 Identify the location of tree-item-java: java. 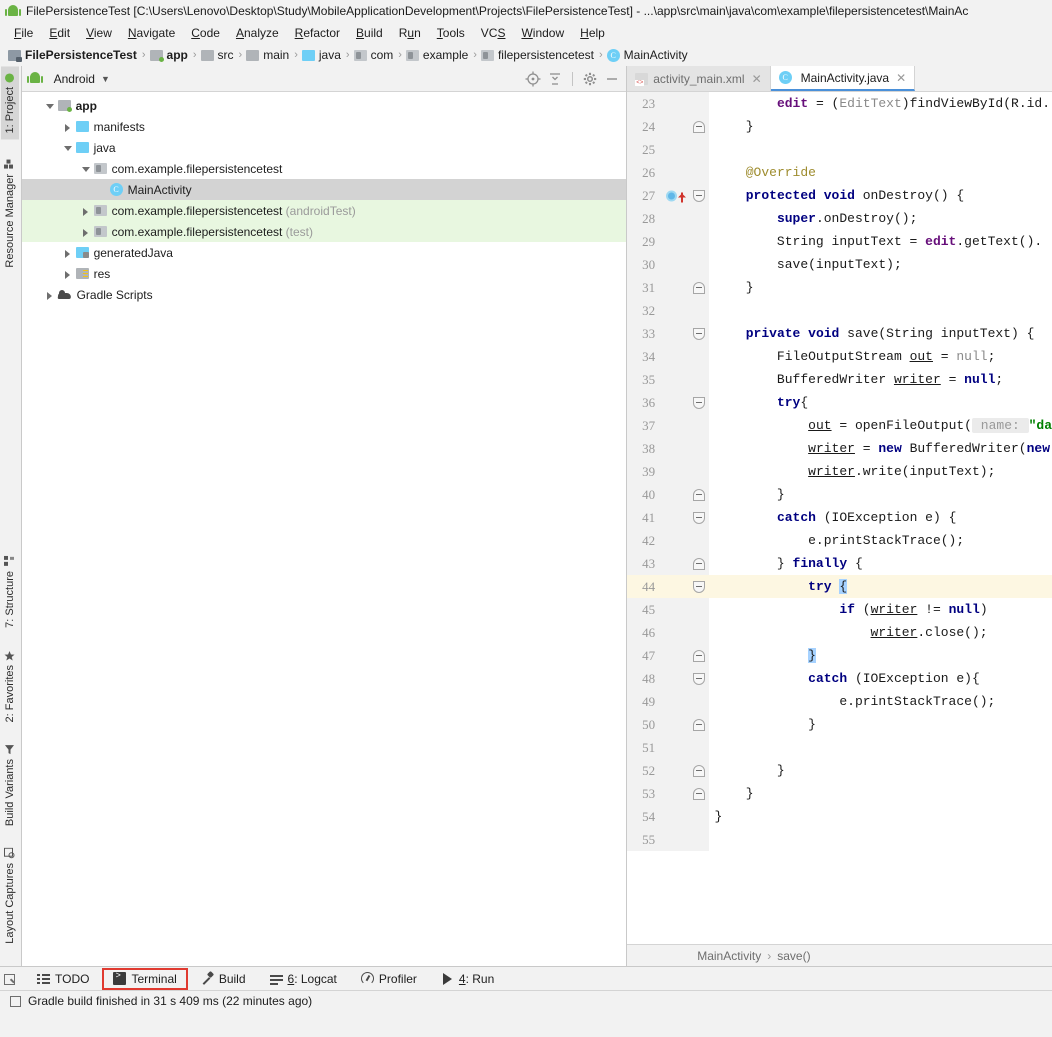
(324, 147).